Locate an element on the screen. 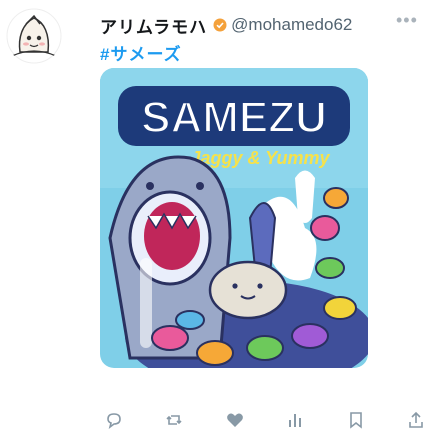 The height and width of the screenshot is (442, 440). seal-illustration is located at coordinates (248, 290).